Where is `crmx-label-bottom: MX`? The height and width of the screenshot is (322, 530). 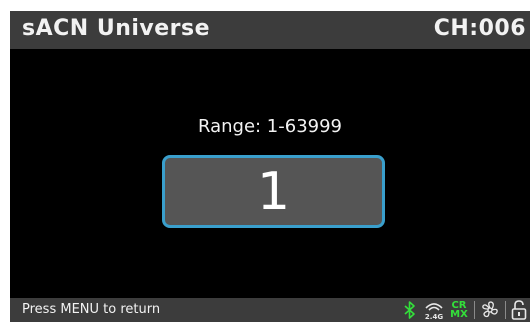
crmx-label-bottom: MX is located at coordinates (459, 314).